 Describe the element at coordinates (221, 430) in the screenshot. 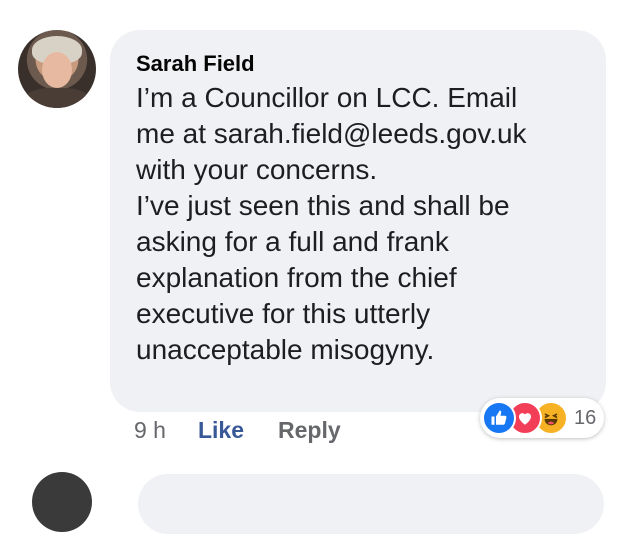

I see `like-button: Like` at that location.